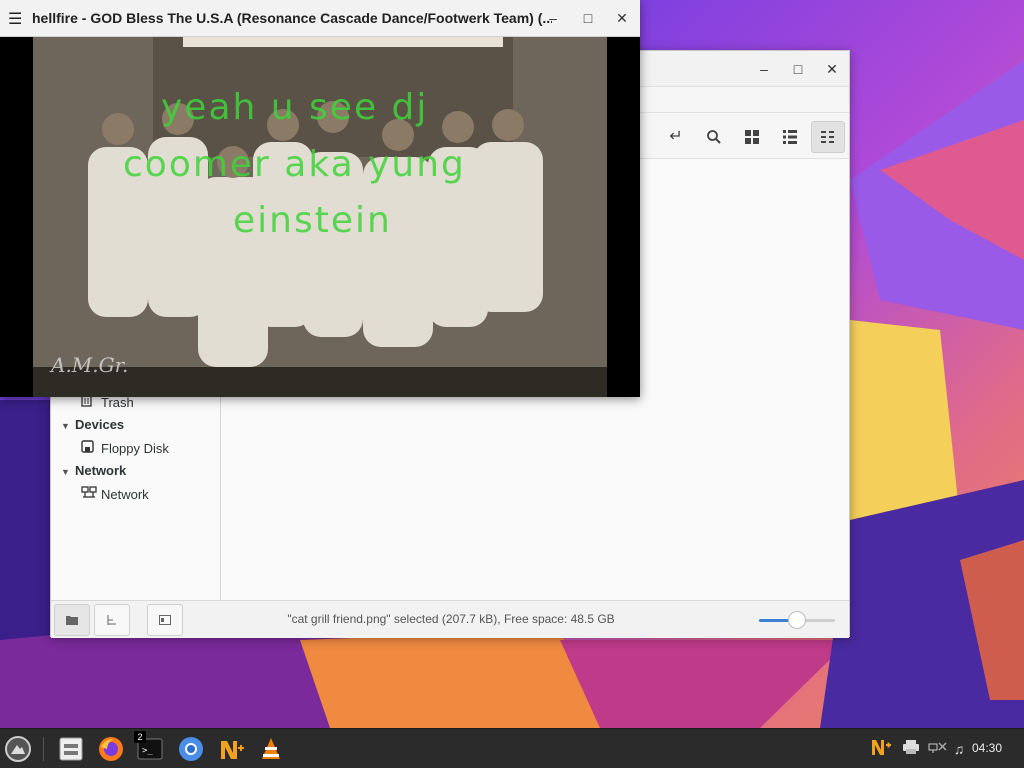 This screenshot has width=1024, height=768. What do you see at coordinates (191, 749) in the screenshot?
I see `chromium-icon` at bounding box center [191, 749].